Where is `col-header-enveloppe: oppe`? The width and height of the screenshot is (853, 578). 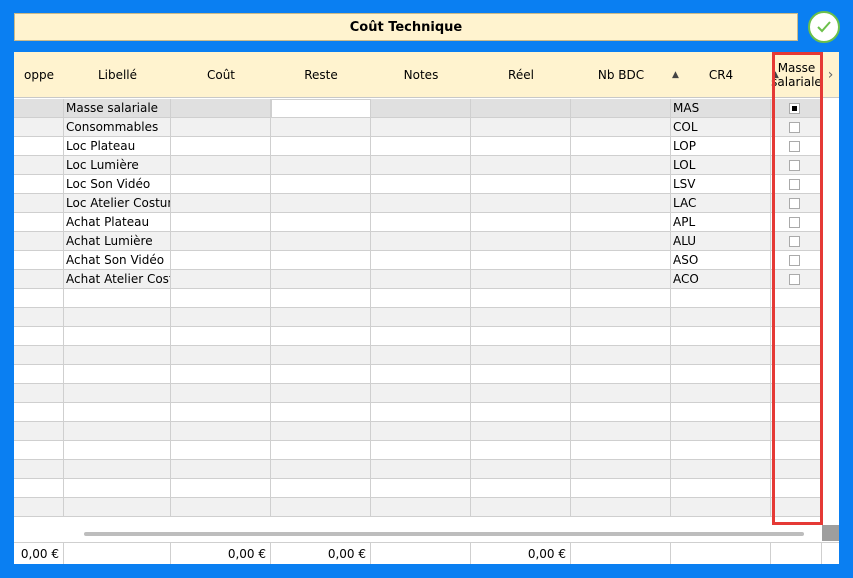
col-header-enveloppe: oppe is located at coordinates (39, 75).